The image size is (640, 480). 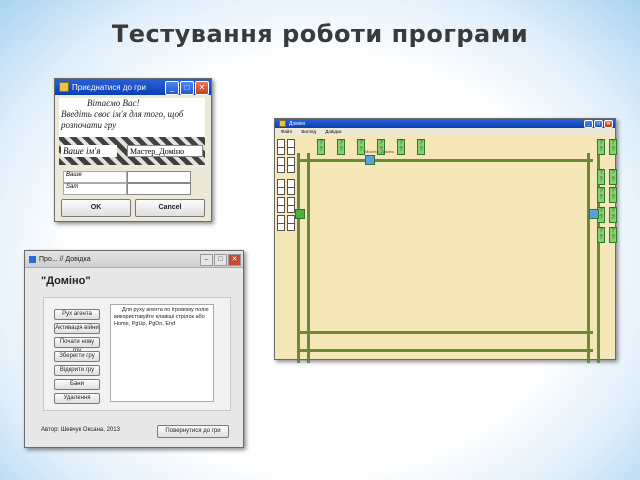 What do you see at coordinates (122, 114) in the screenshot?
I see `greeting-line: Введіть своє ім'я для того, щоб` at bounding box center [122, 114].